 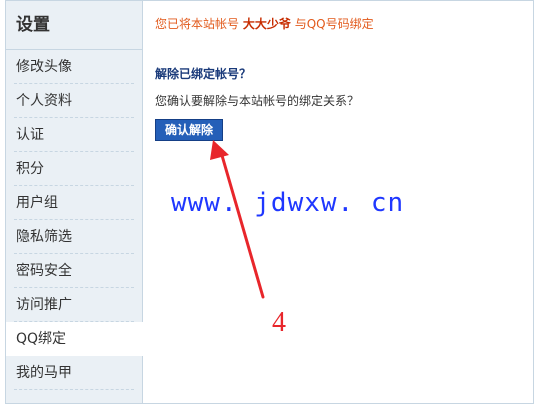 What do you see at coordinates (279, 322) in the screenshot?
I see `step-number: 4` at bounding box center [279, 322].